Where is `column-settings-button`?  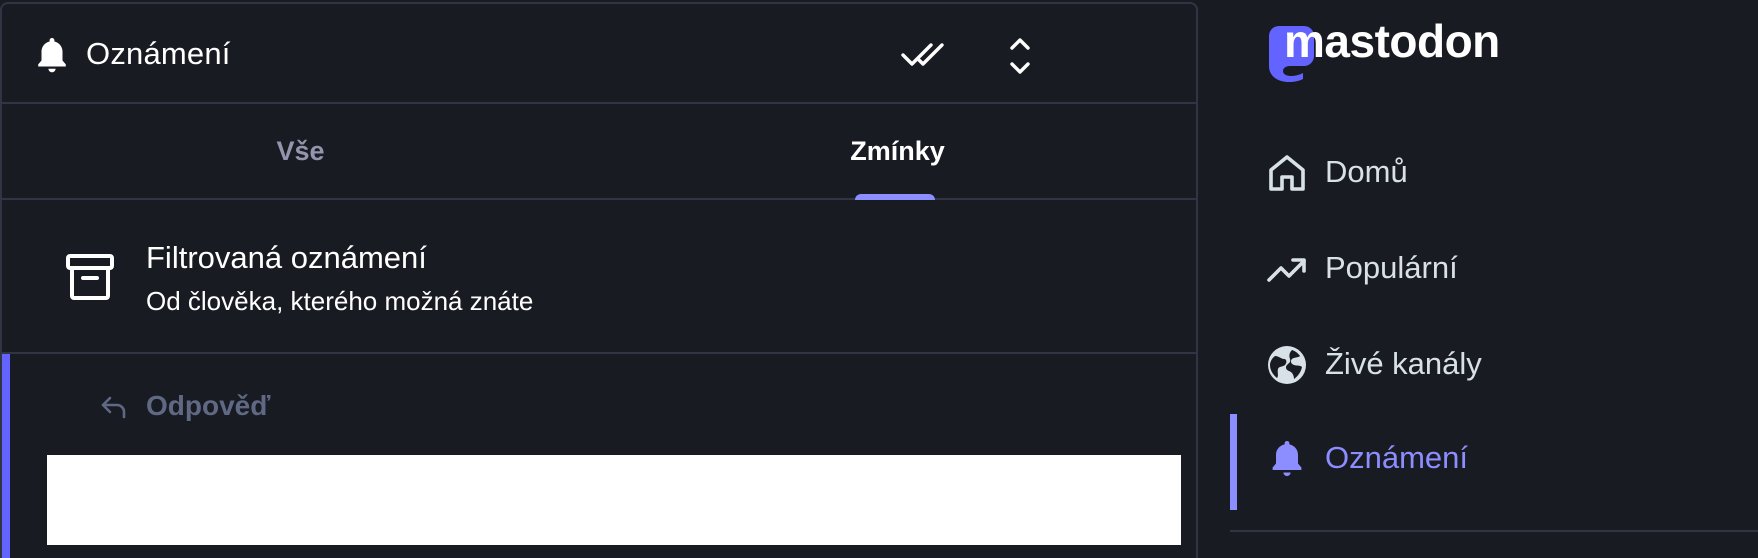
column-settings-button is located at coordinates (1020, 56).